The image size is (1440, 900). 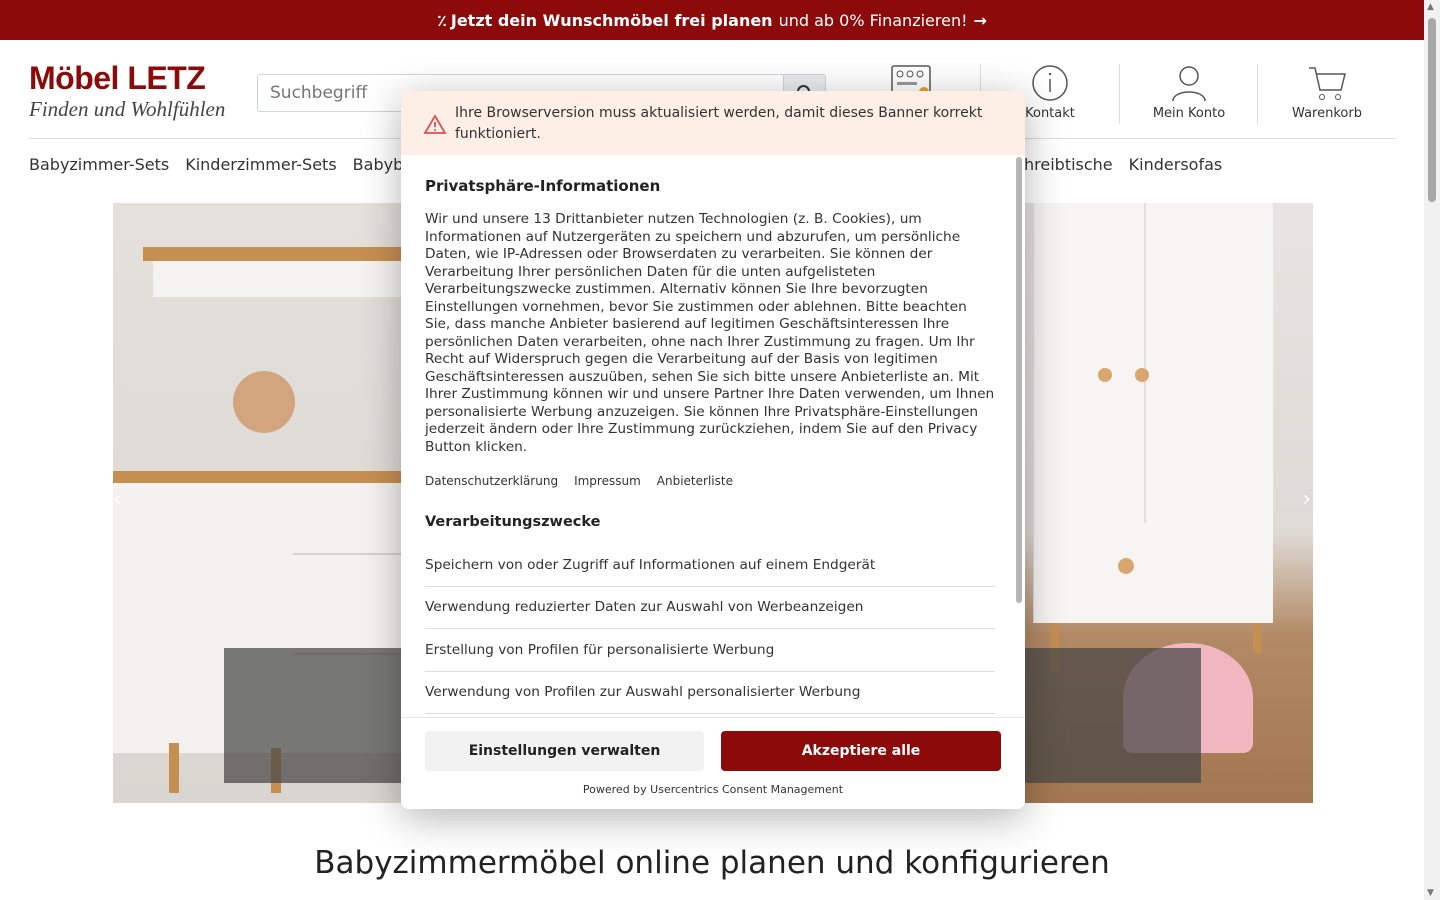 What do you see at coordinates (543, 186) in the screenshot?
I see `consent-title: Privatsphäre-Informationen` at bounding box center [543, 186].